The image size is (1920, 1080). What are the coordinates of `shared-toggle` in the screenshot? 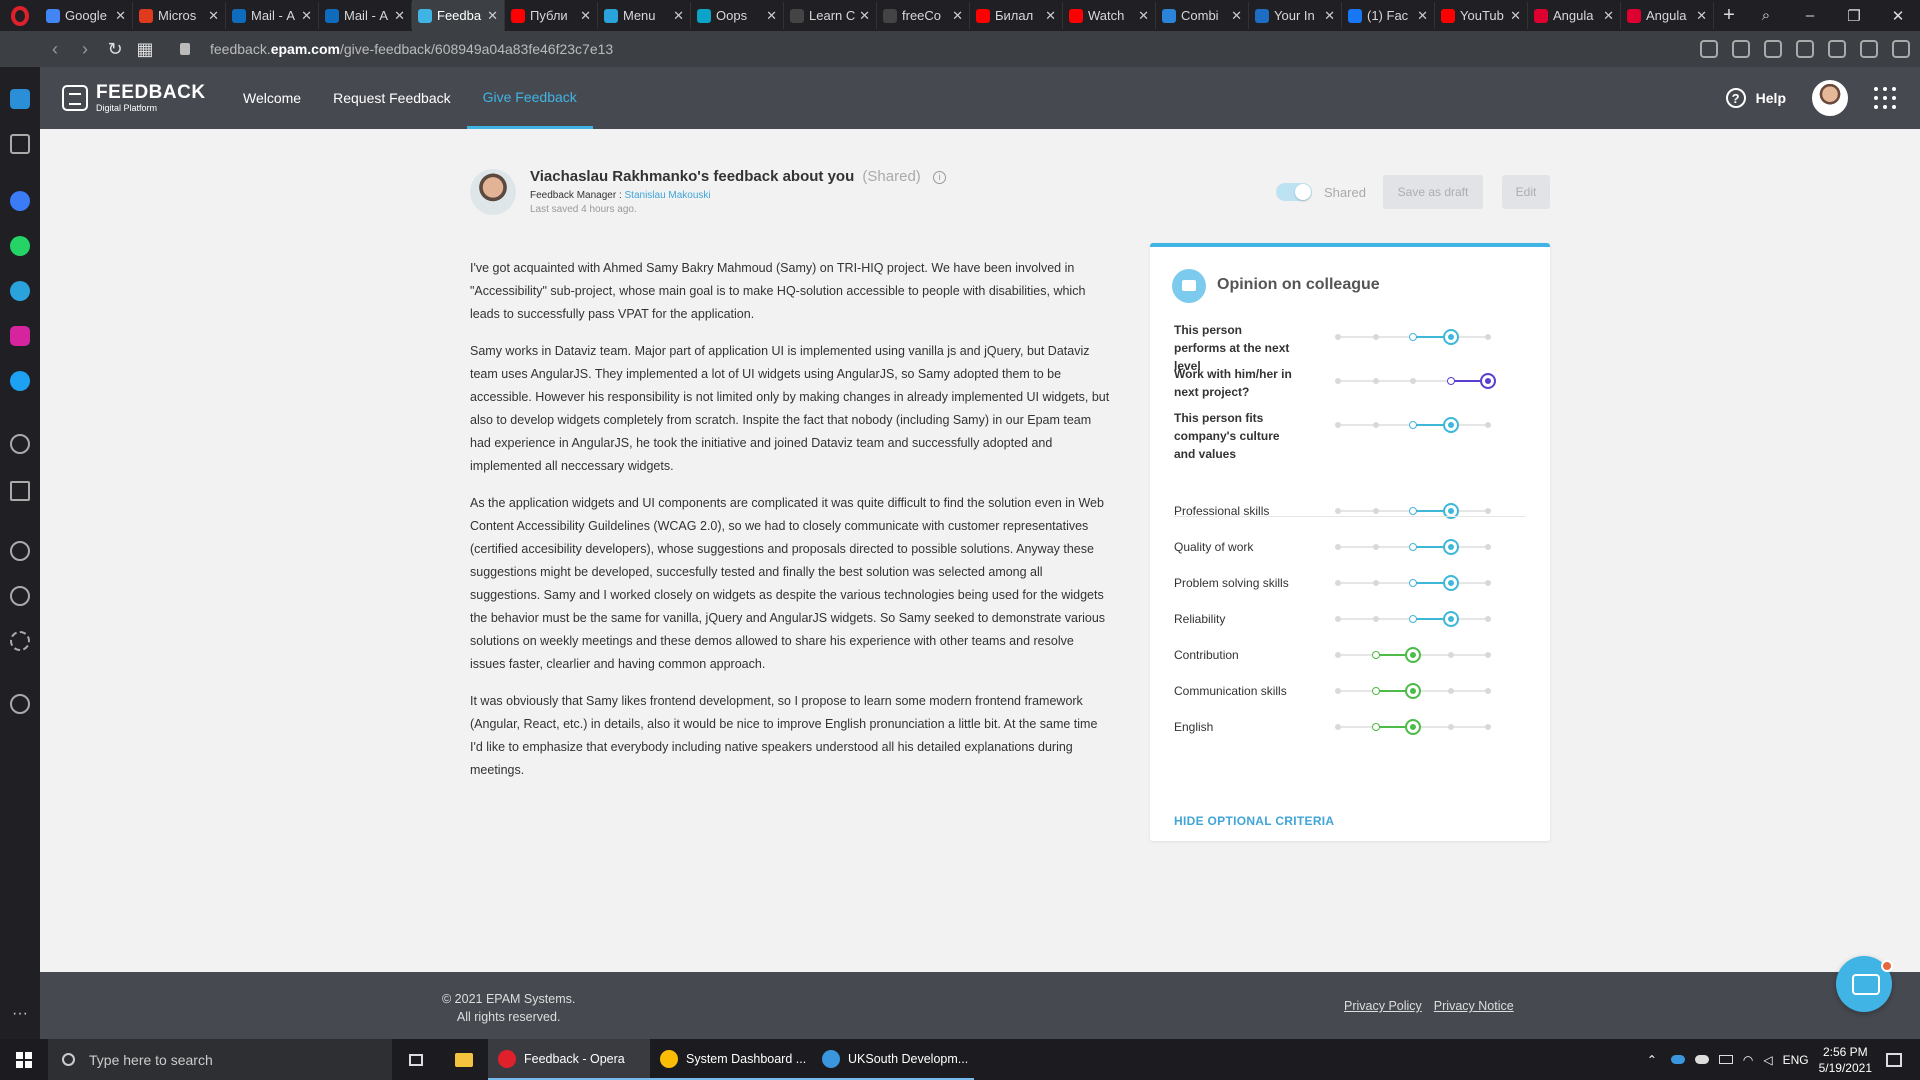 It's located at (1294, 192).